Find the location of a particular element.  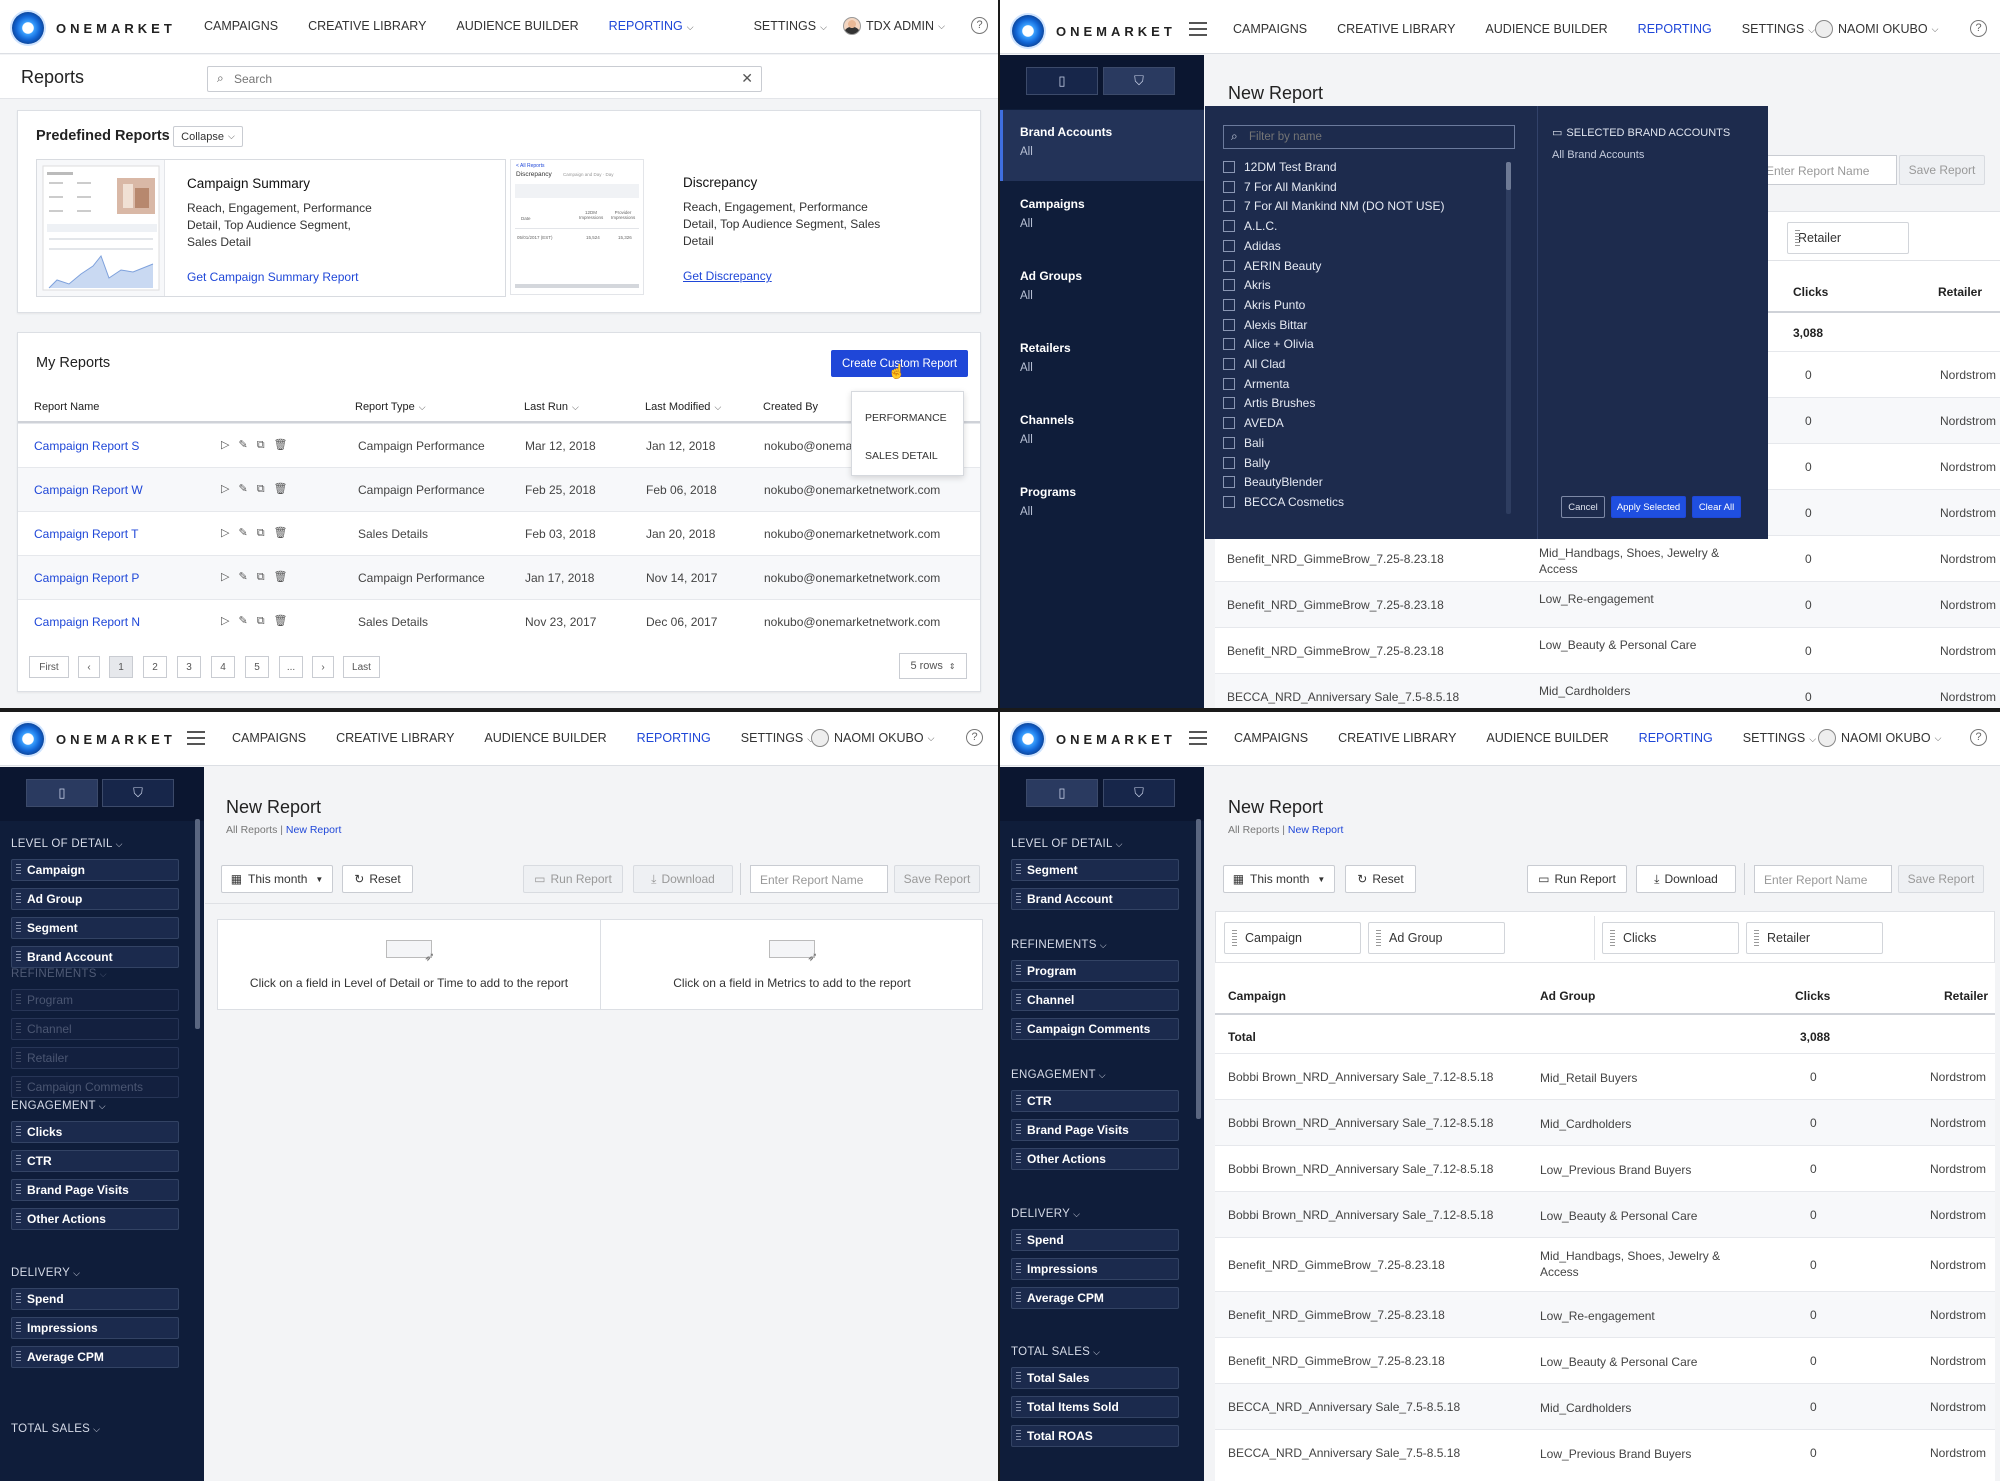

field-pill: Total Sales is located at coordinates (1095, 1378).